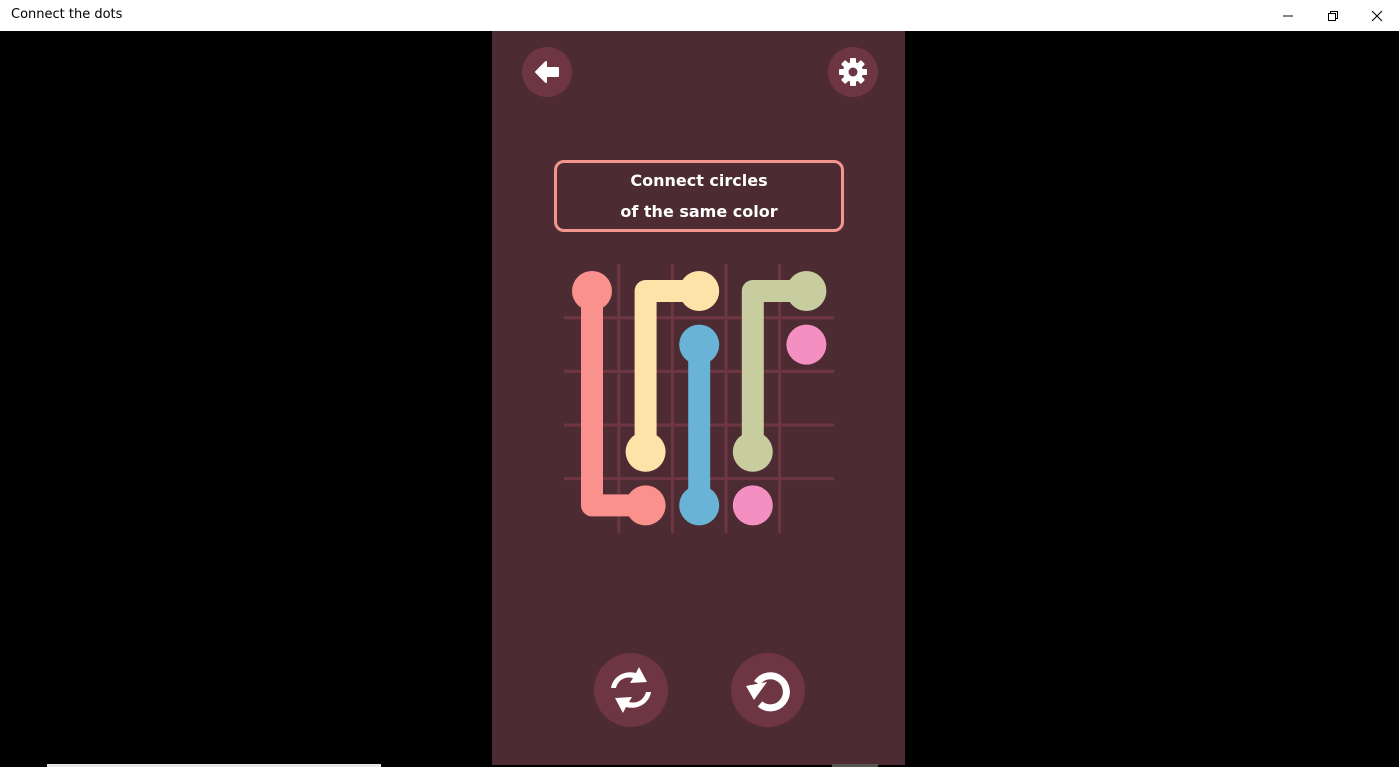 This screenshot has height=767, width=1399. I want to click on settings-button, so click(853, 72).